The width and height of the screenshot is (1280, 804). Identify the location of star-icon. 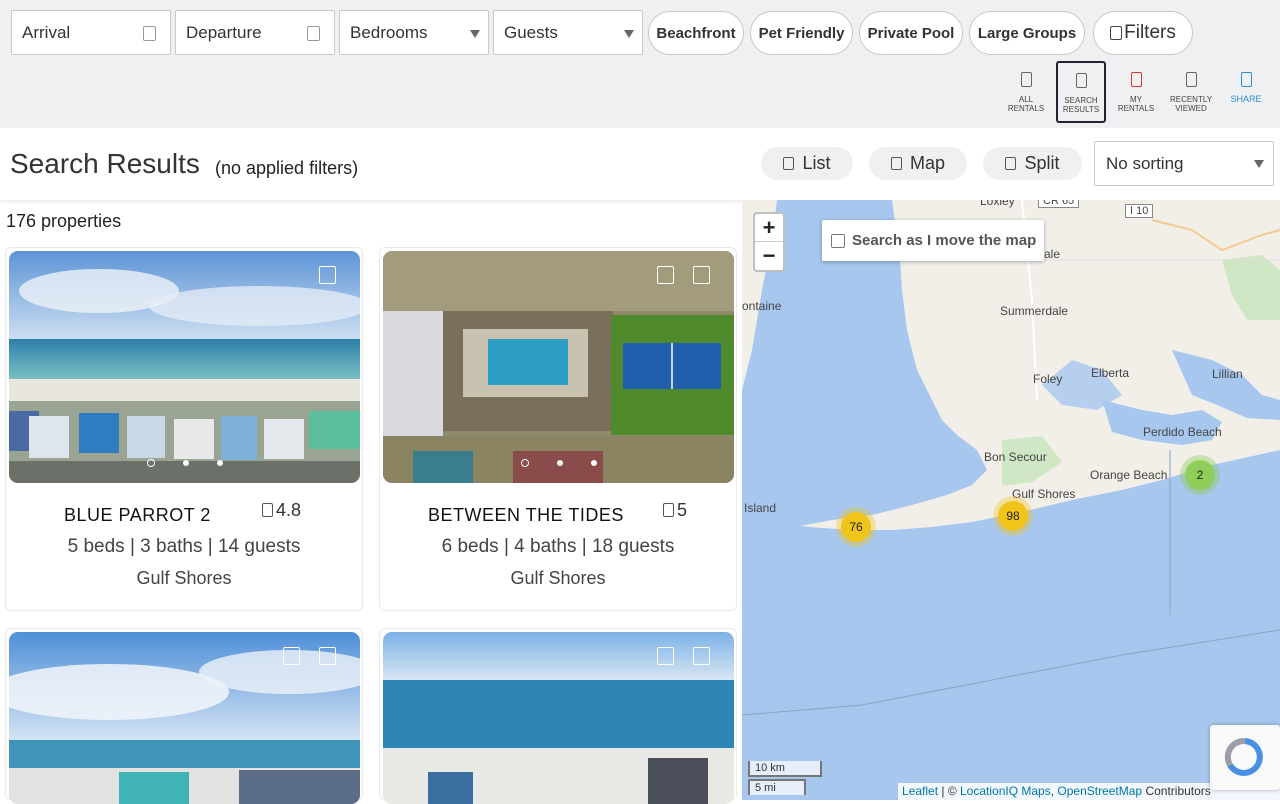
(668, 510).